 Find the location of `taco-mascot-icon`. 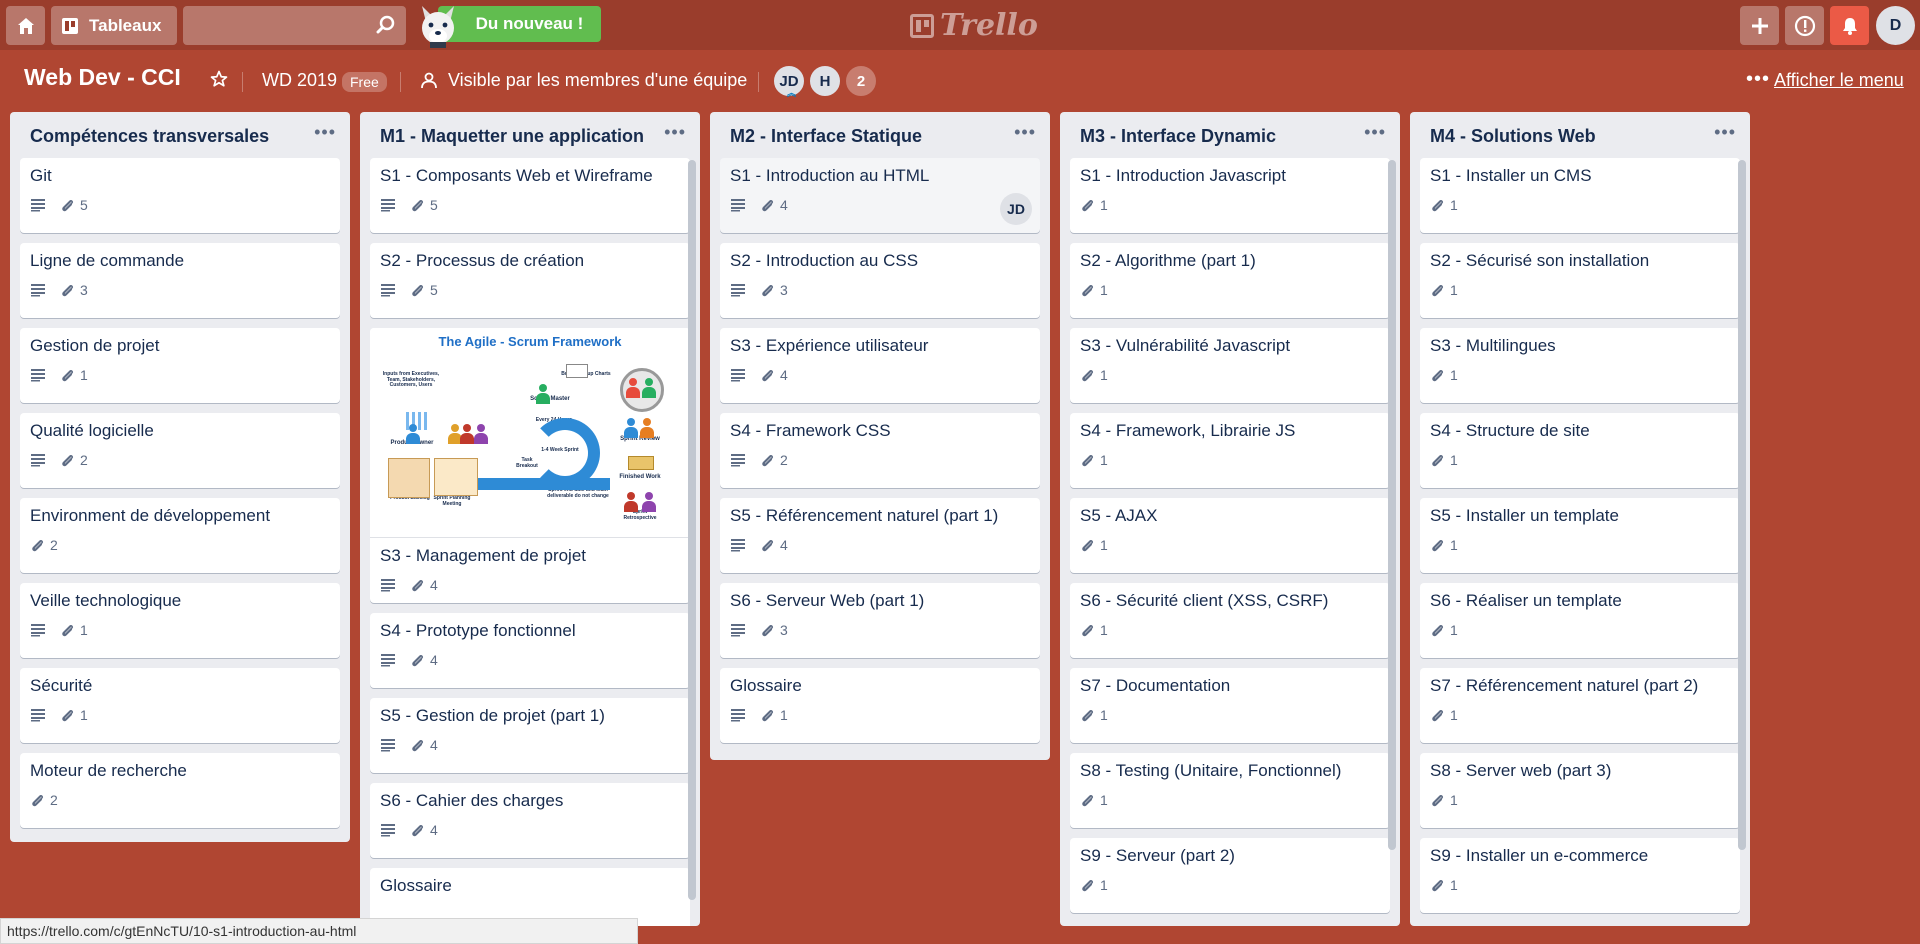

taco-mascot-icon is located at coordinates (438, 25).